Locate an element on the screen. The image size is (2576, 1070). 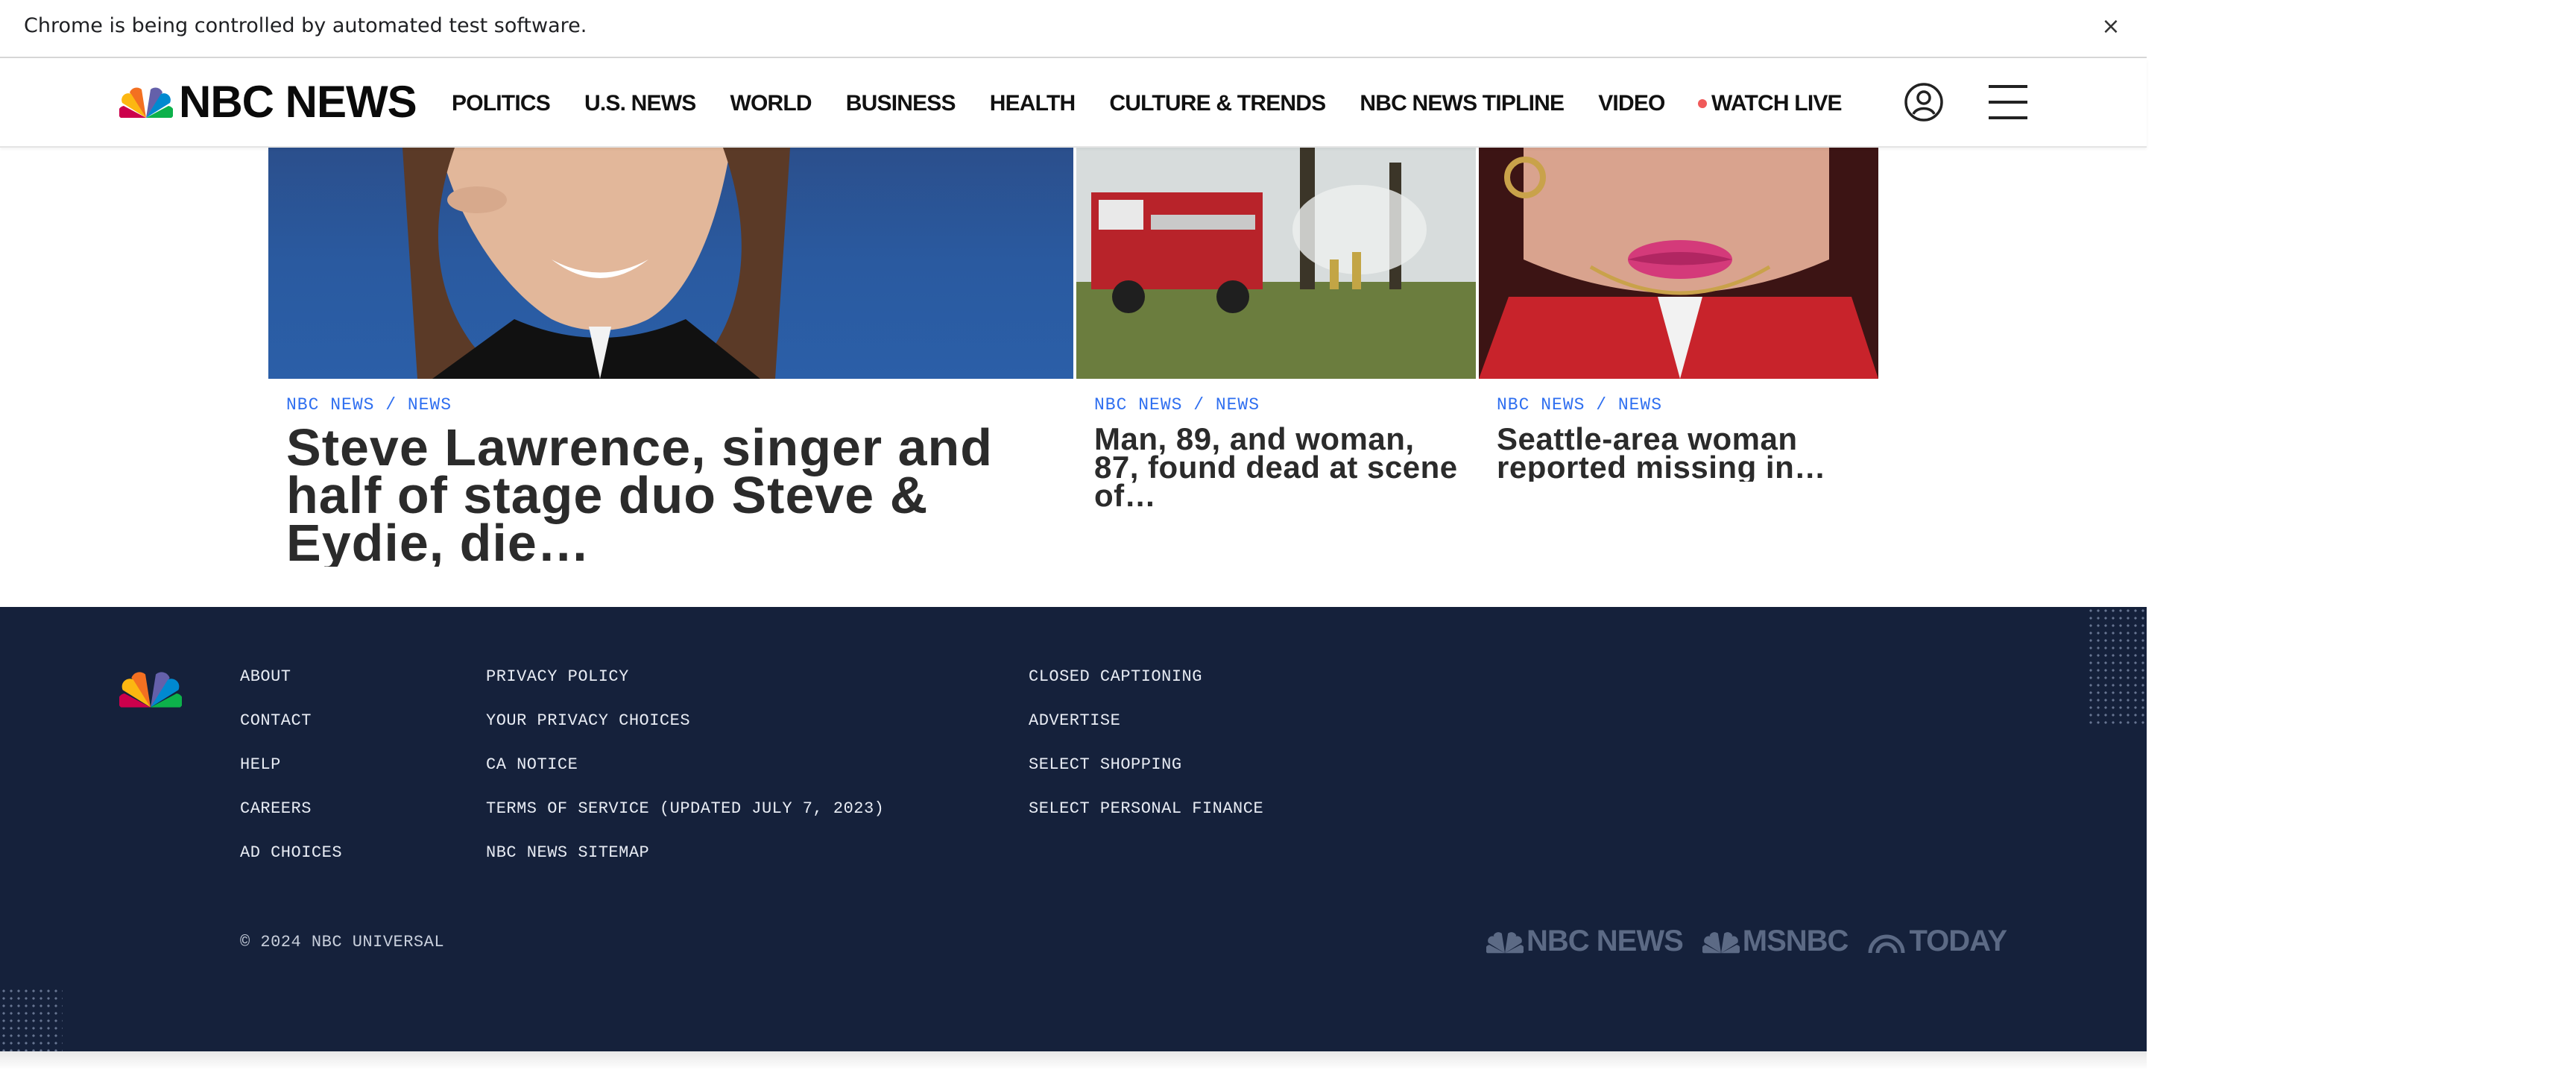
footer-links-column: ABOUT CONTACT HELP CAREERS AD CHOICES is located at coordinates (291, 777).